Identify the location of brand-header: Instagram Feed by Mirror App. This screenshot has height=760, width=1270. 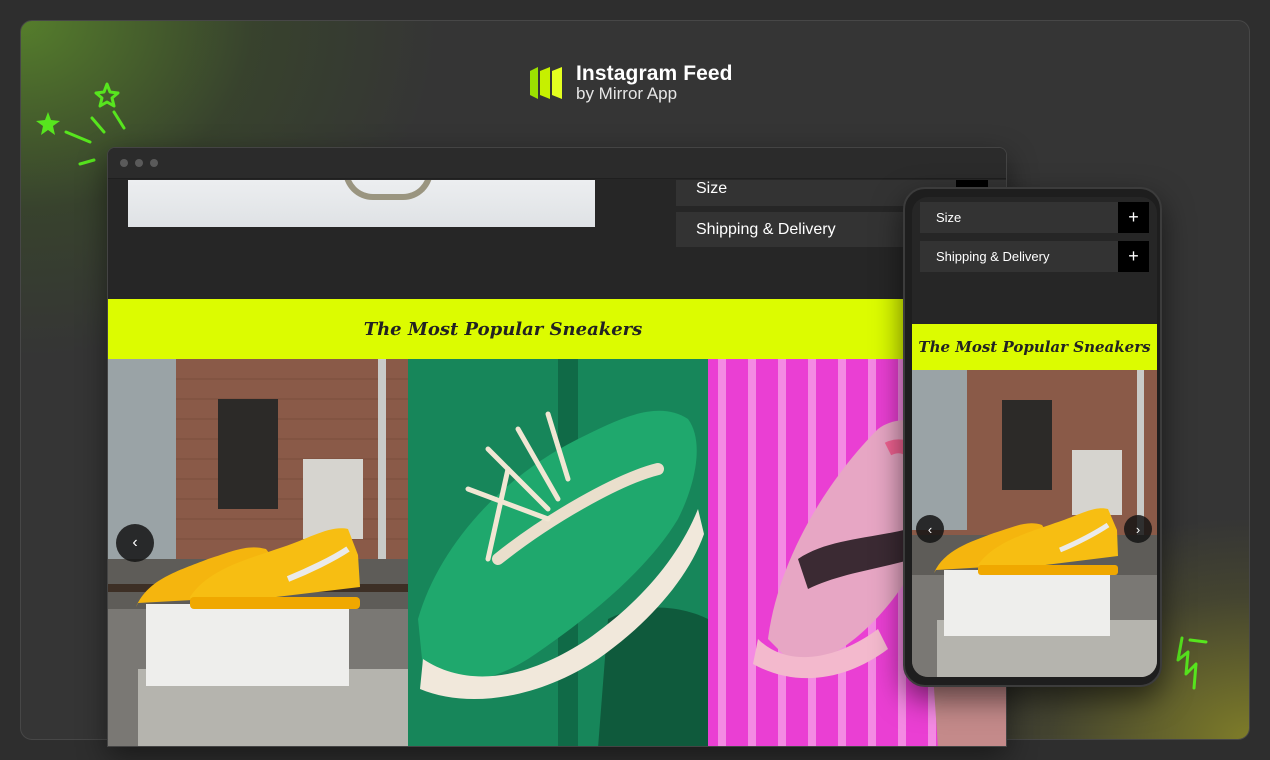
(630, 83).